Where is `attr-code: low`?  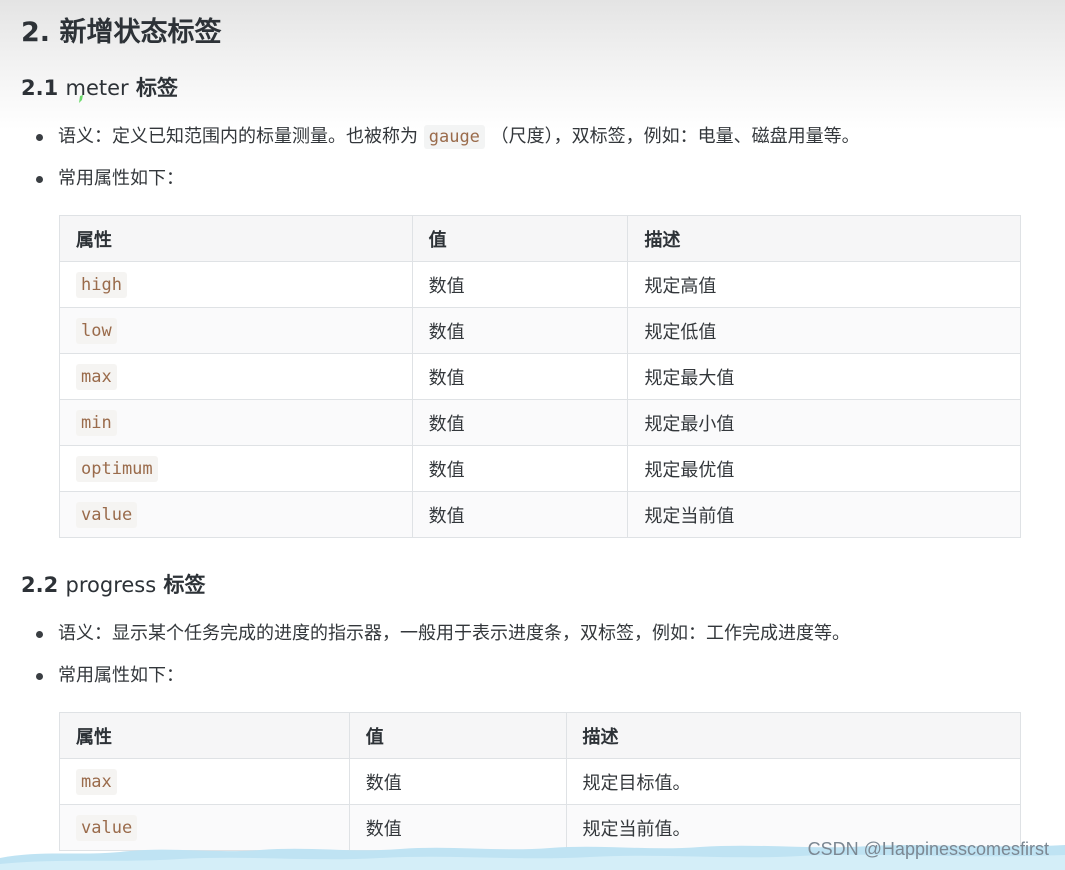
attr-code: low is located at coordinates (96, 331).